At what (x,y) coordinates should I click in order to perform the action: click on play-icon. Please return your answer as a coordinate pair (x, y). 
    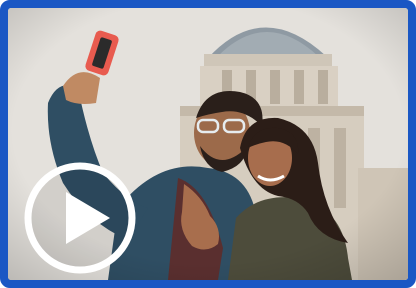
    Looking at the image, I should click on (80, 218).